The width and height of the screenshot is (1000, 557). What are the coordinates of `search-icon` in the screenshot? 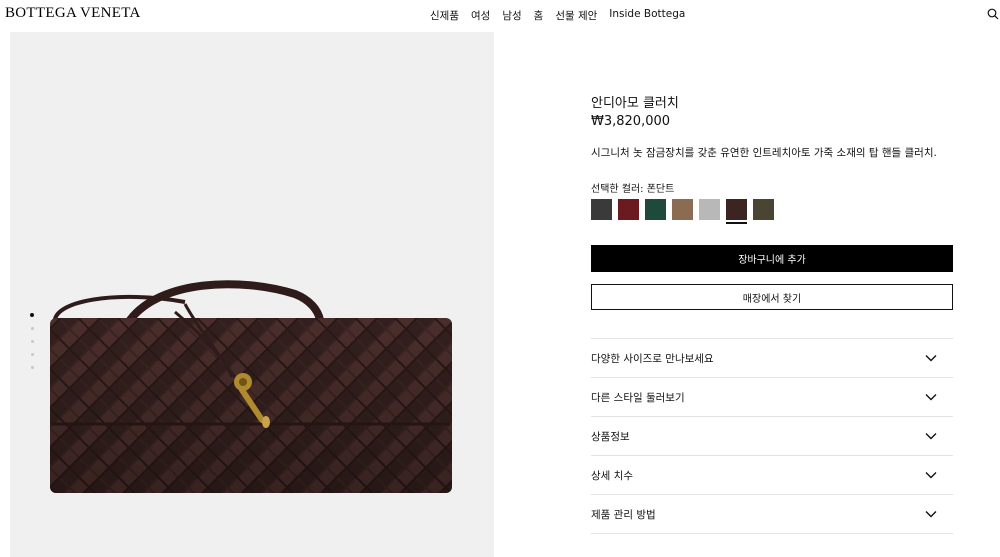 It's located at (993, 14).